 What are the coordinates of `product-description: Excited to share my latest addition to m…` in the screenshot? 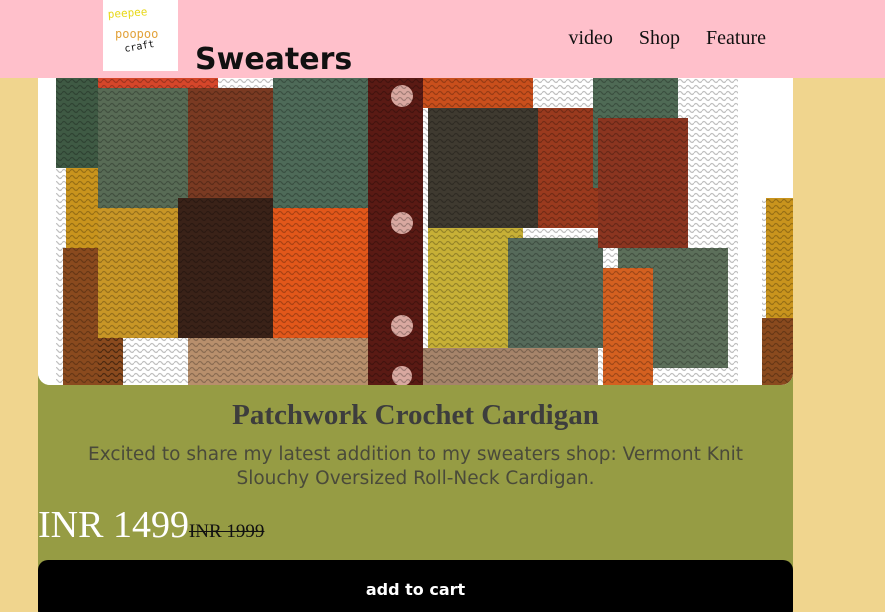 It's located at (415, 466).